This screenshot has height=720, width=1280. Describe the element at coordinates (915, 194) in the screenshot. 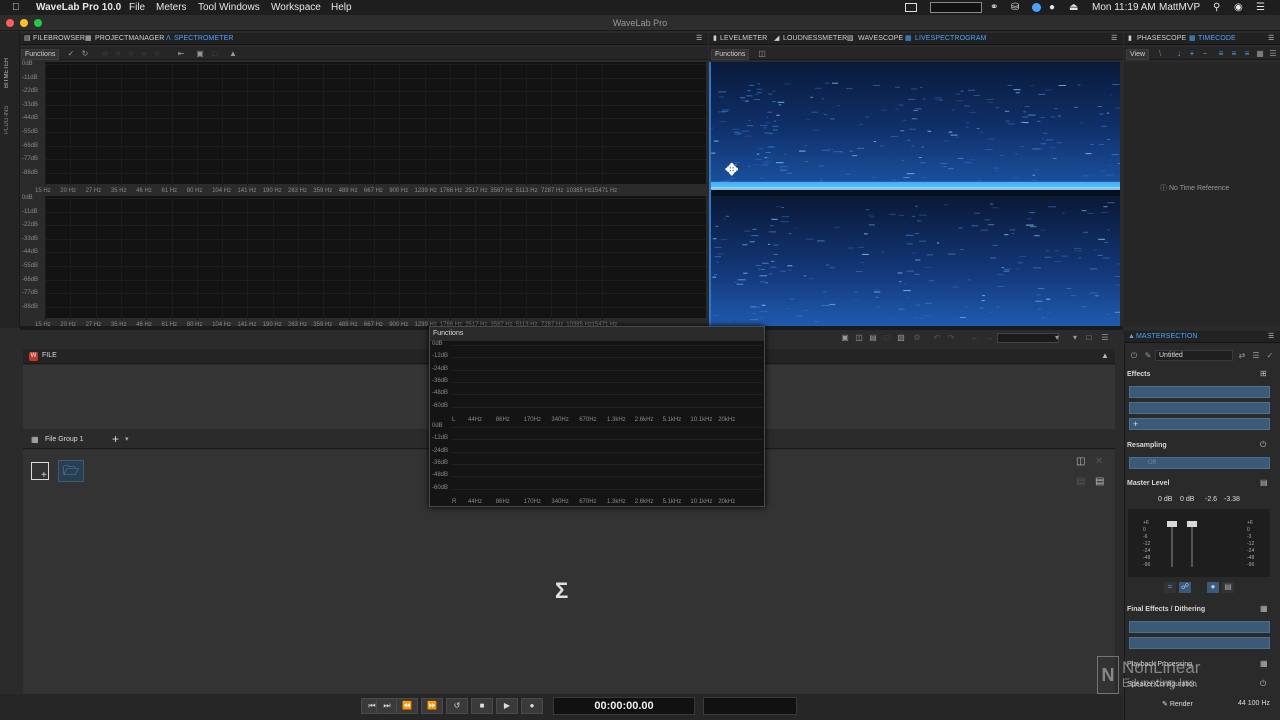

I see `live-spectrogram` at that location.